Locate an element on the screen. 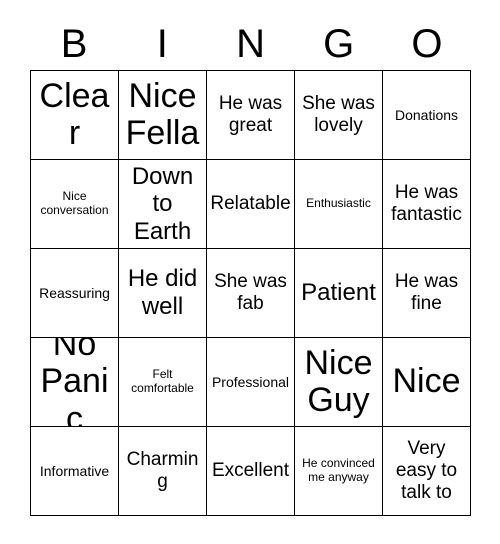 Image resolution: width=500 pixels, height=544 pixels. bingo-cell-label: Felt comfortable is located at coordinates (162, 381).